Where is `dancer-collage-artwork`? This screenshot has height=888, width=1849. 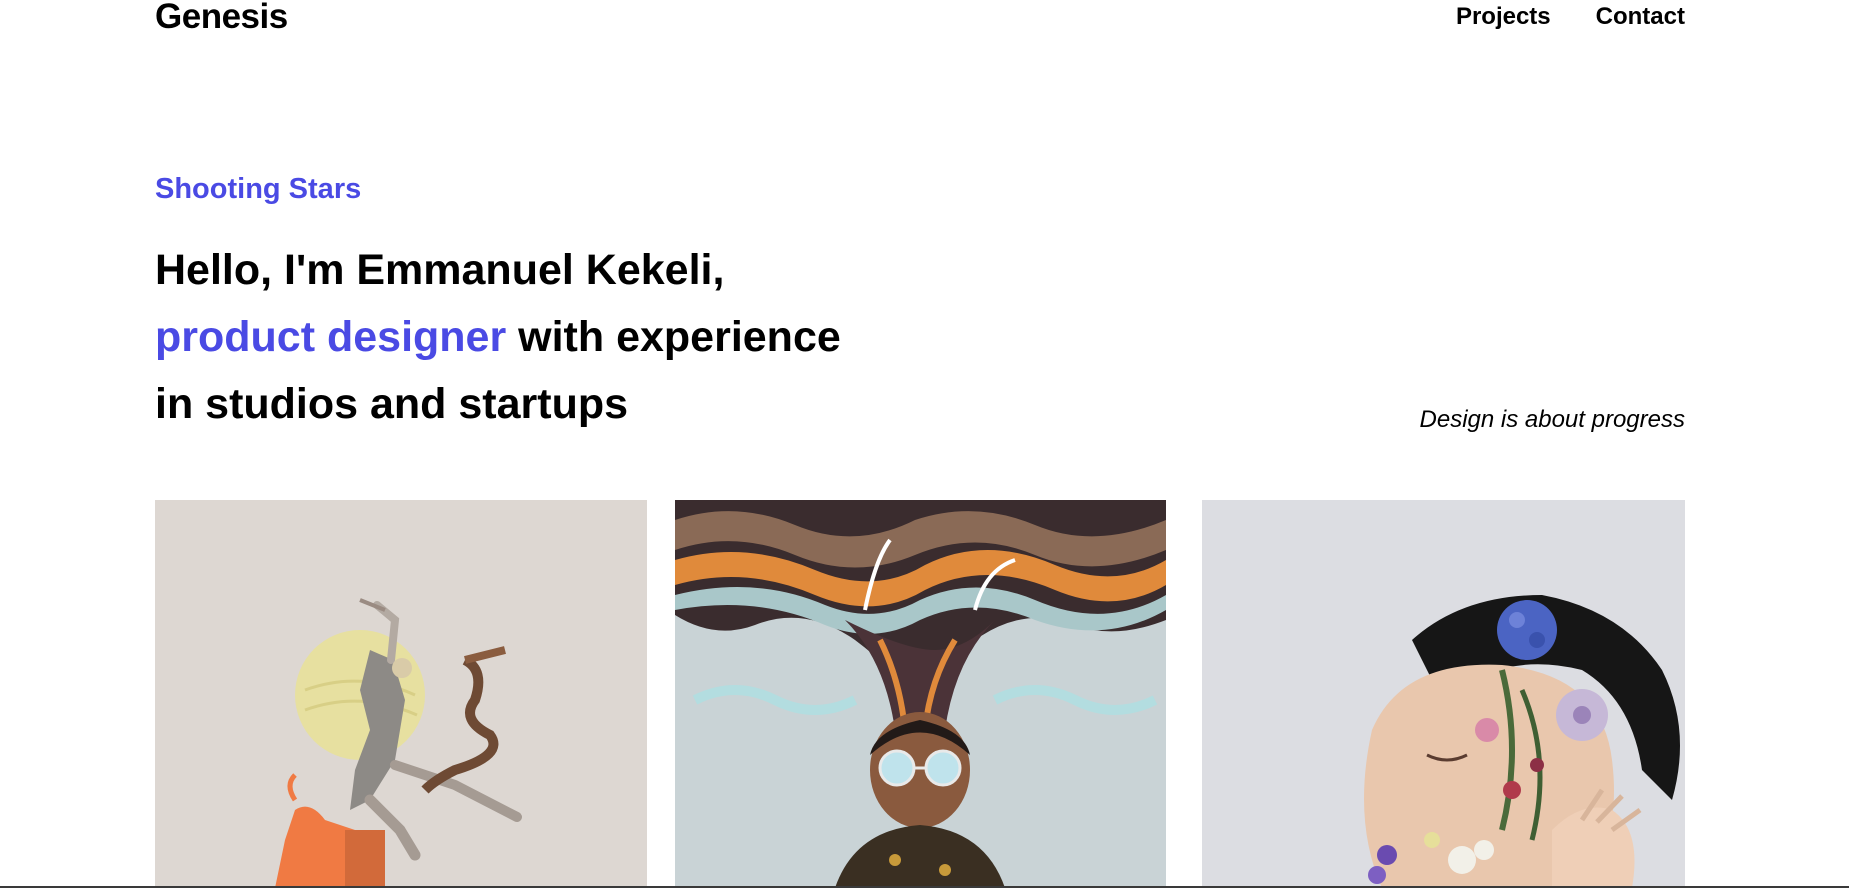
dancer-collage-artwork is located at coordinates (401, 694).